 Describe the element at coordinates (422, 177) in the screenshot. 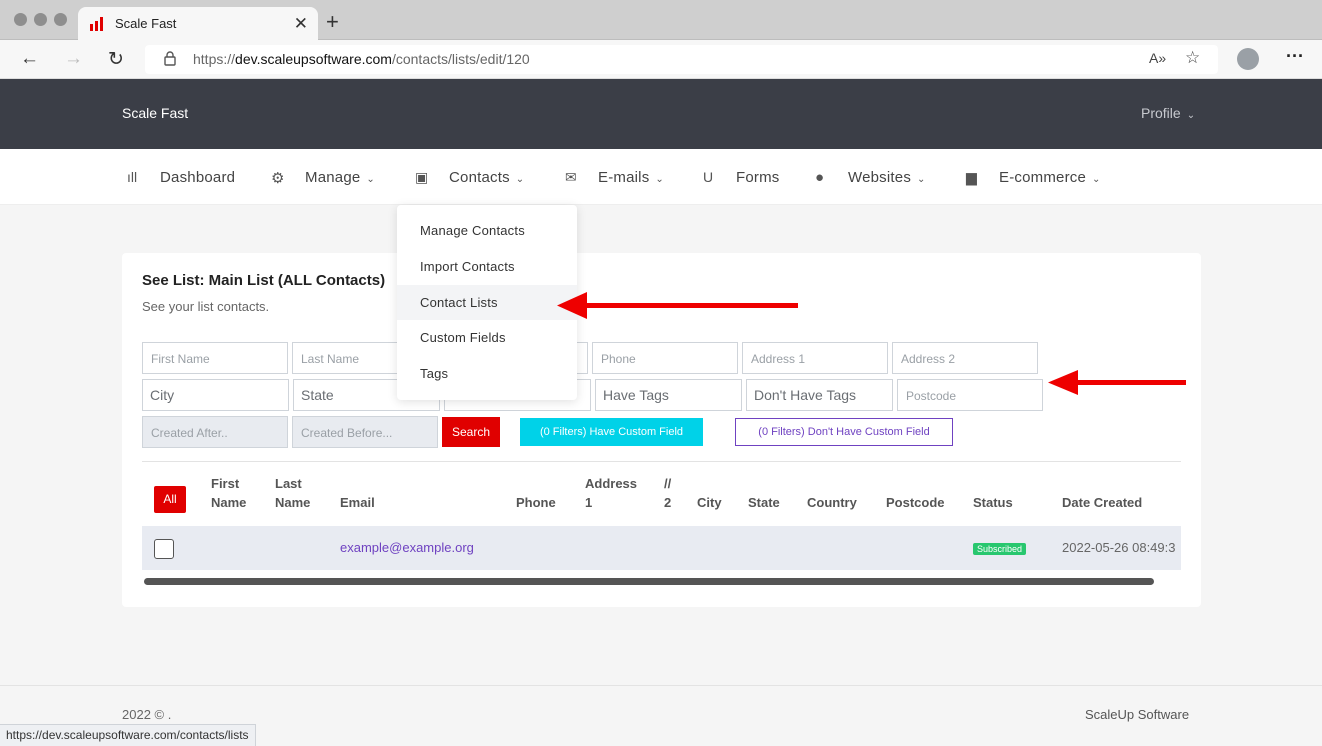

I see `contact-card-icon: ▣` at that location.